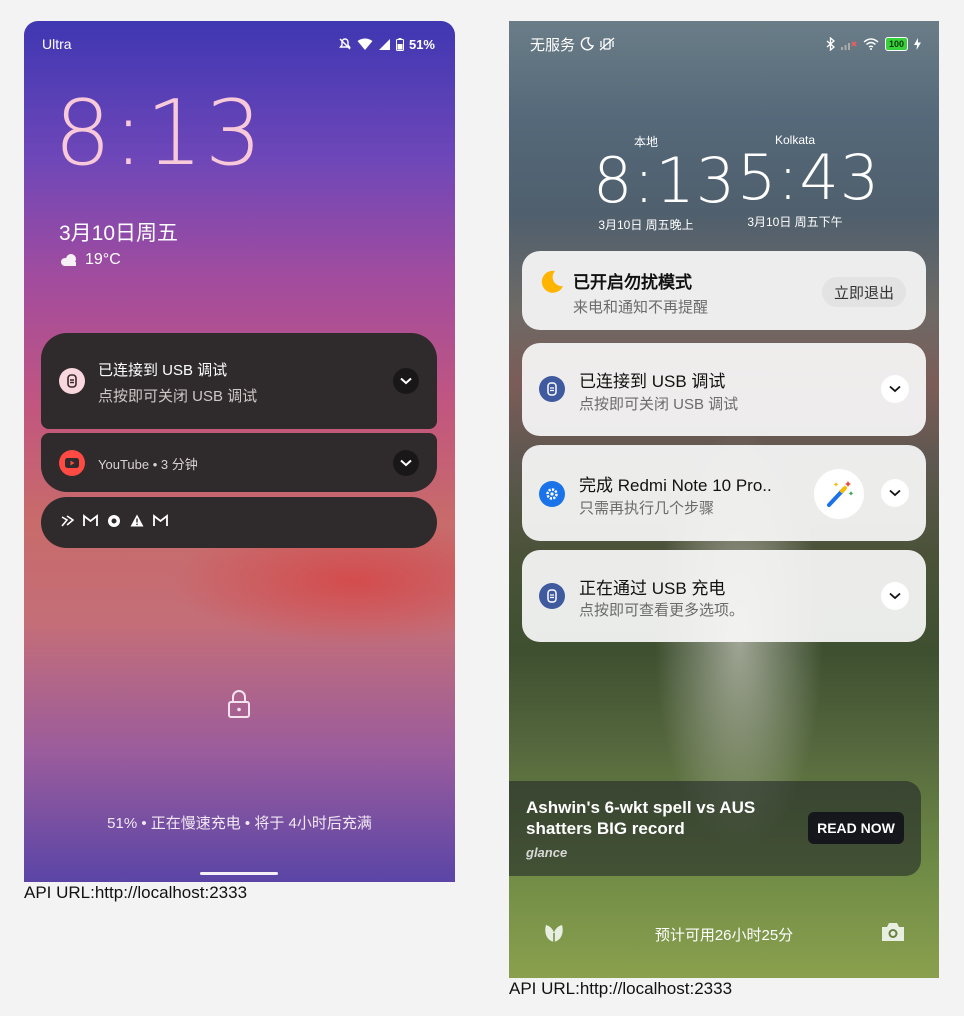  What do you see at coordinates (239, 462) in the screenshot?
I see `notification-youtube: YouTube • 3 分钟` at bounding box center [239, 462].